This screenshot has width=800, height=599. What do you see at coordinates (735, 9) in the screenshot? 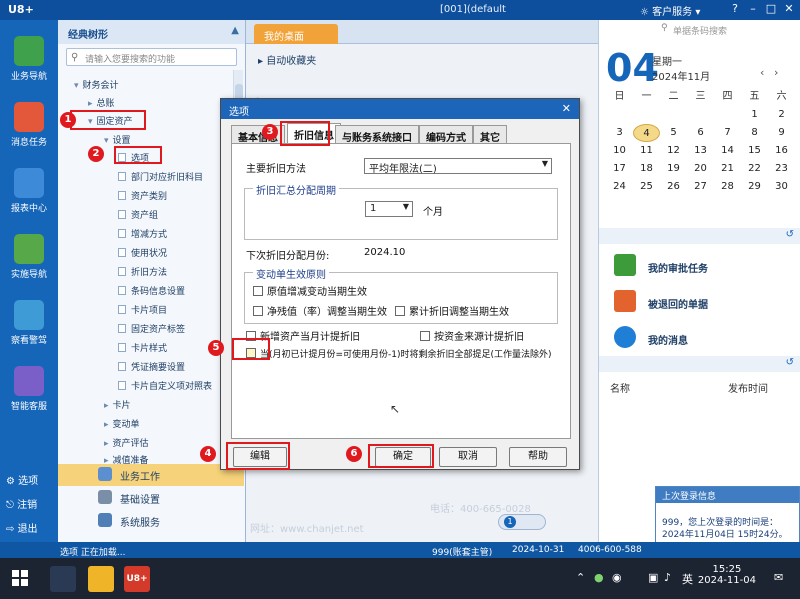
I see `help-icon: ?` at bounding box center [735, 9].